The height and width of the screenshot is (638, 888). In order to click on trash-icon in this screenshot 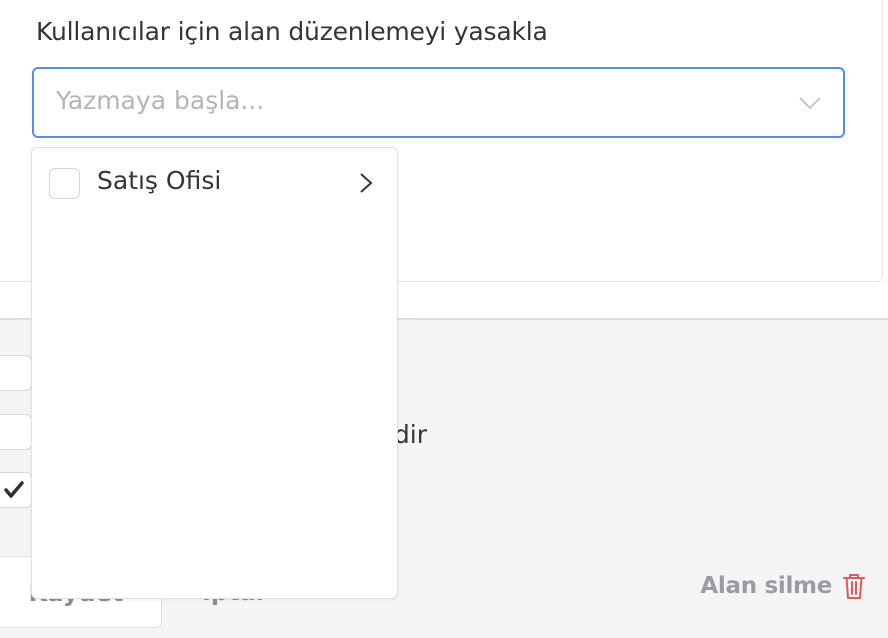, I will do `click(854, 586)`.